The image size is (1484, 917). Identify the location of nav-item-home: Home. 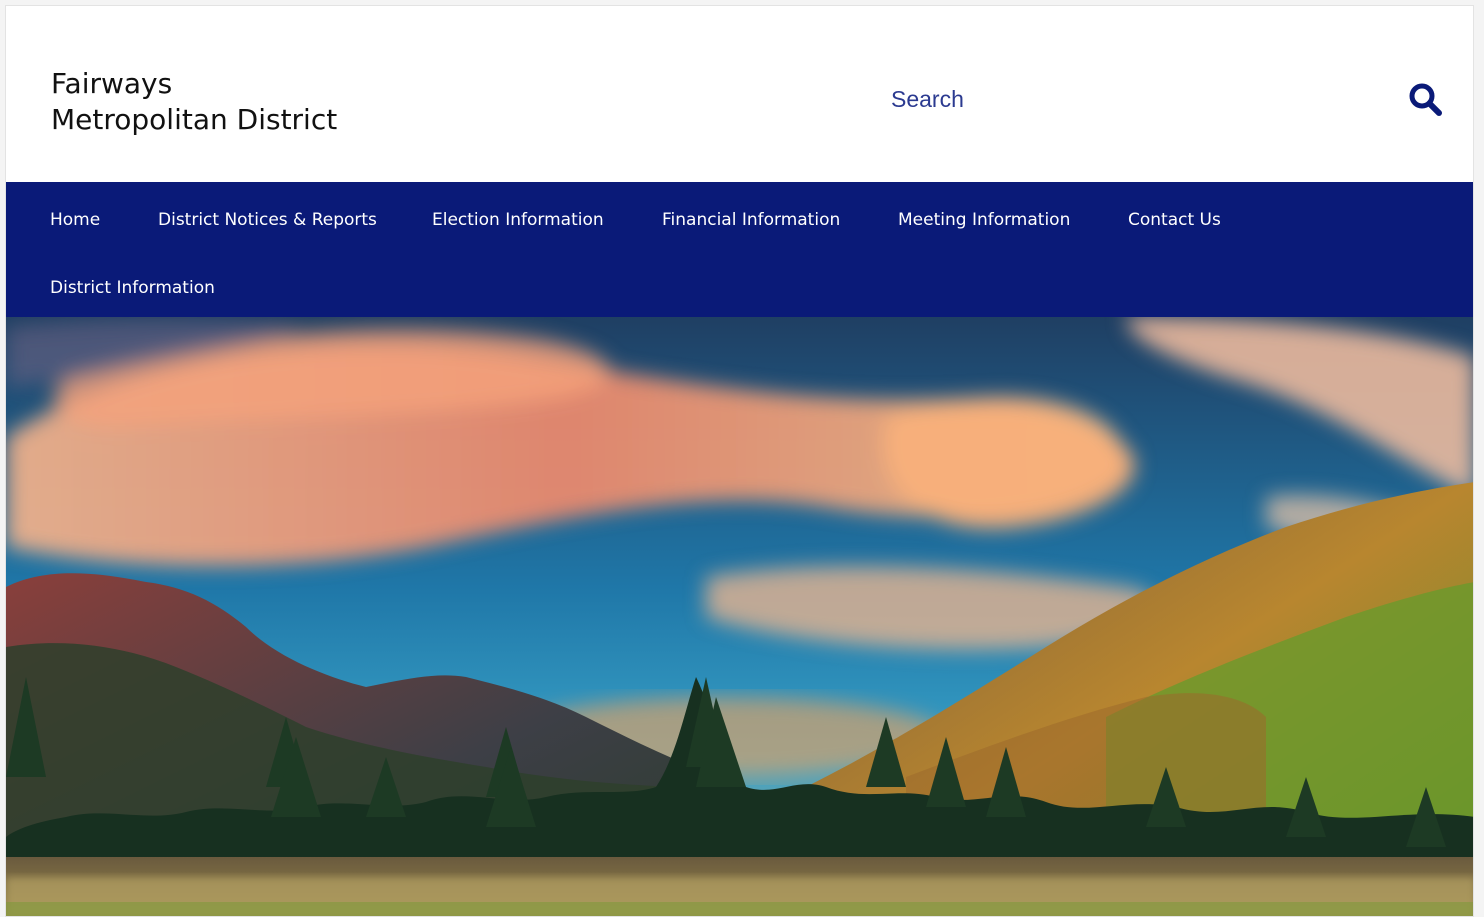
(75, 220).